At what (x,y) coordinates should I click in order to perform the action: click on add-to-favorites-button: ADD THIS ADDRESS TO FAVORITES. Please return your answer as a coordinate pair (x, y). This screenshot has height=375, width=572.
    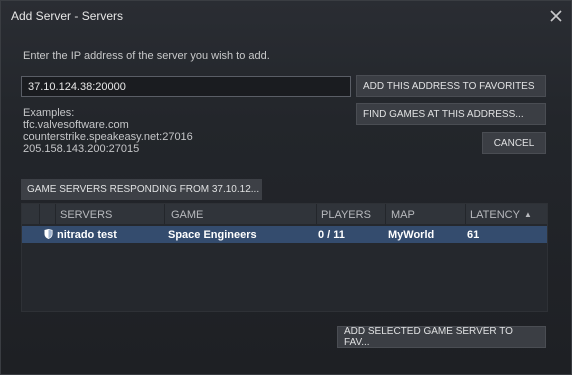
    Looking at the image, I should click on (451, 86).